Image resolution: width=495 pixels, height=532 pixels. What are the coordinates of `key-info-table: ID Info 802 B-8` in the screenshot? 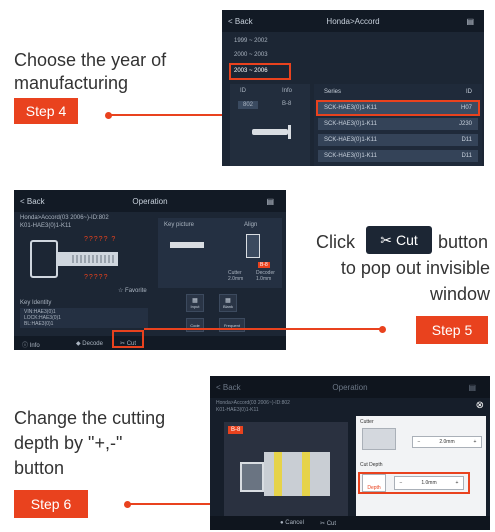 It's located at (270, 125).